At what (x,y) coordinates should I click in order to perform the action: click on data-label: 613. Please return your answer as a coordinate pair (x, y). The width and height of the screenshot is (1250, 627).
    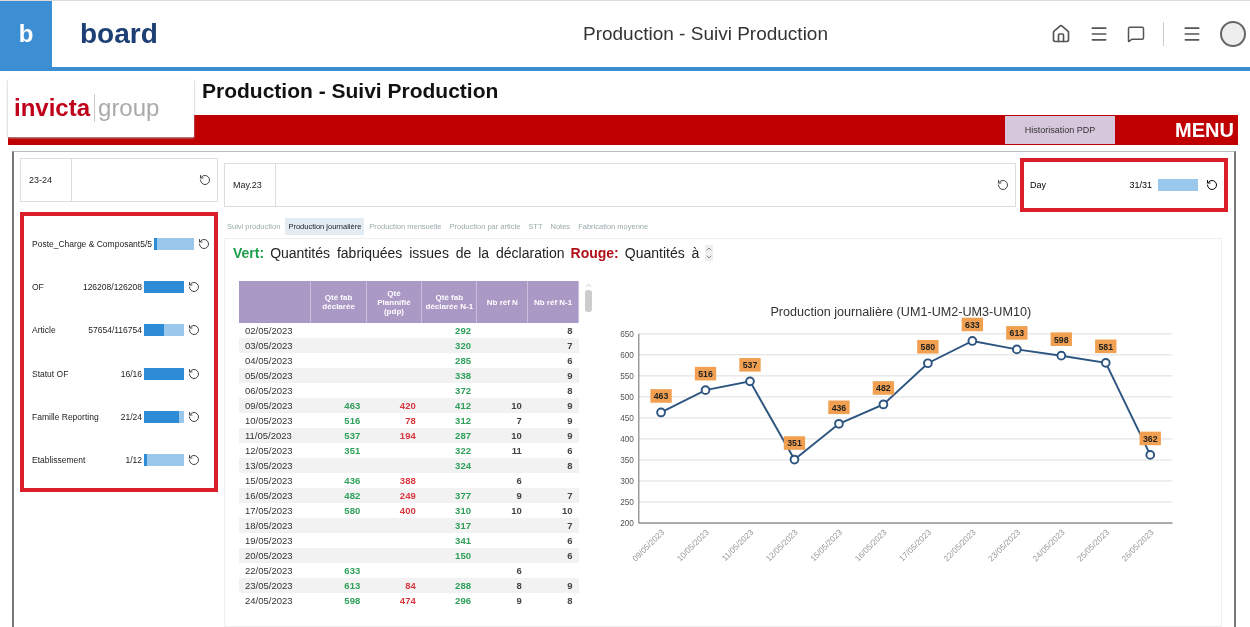
    Looking at the image, I should click on (1017, 333).